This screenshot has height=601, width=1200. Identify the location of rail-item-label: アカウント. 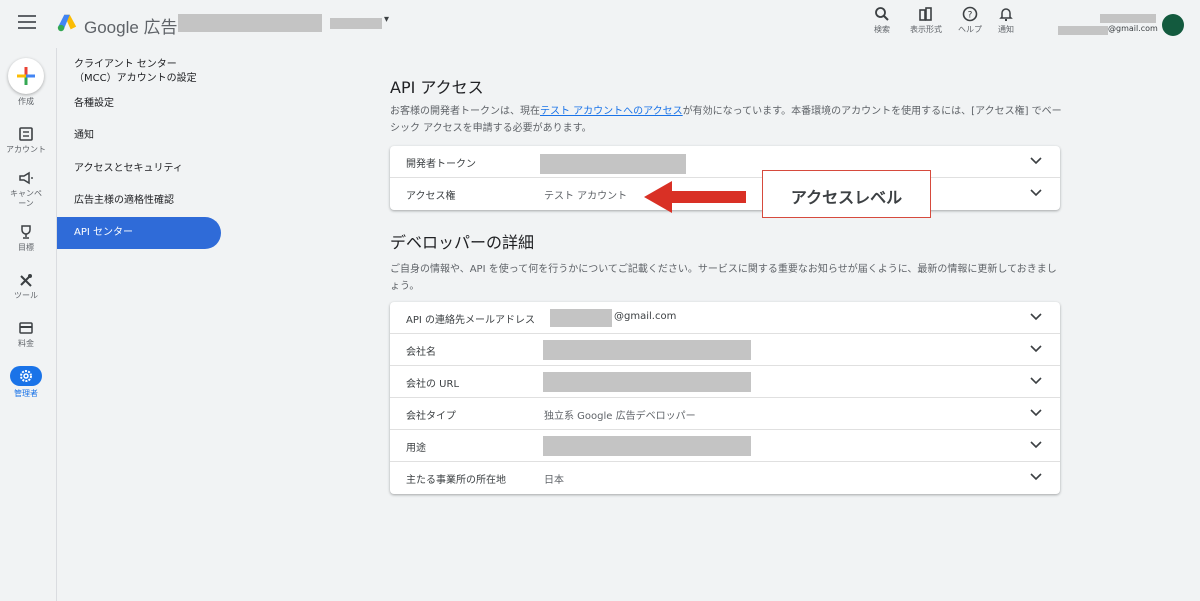
(26, 149).